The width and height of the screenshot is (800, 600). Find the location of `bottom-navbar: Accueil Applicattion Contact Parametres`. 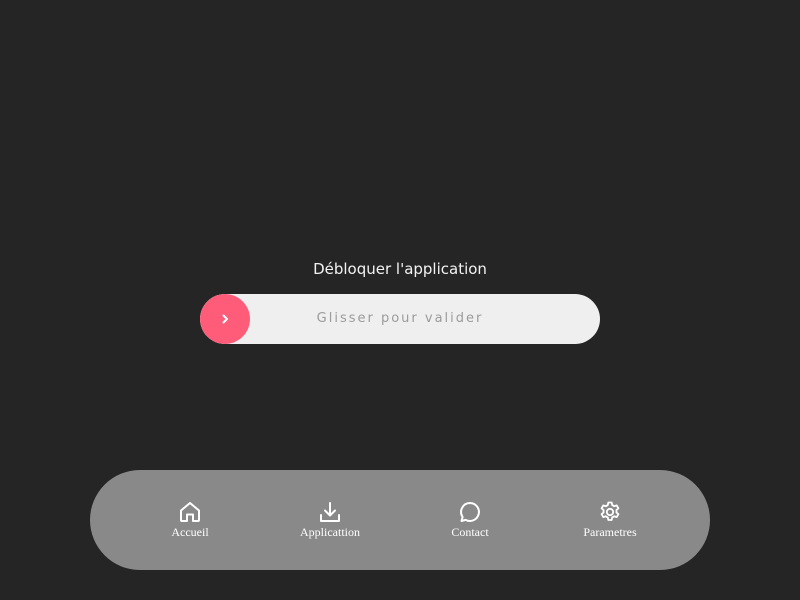

bottom-navbar: Accueil Applicattion Contact Parametres is located at coordinates (400, 520).